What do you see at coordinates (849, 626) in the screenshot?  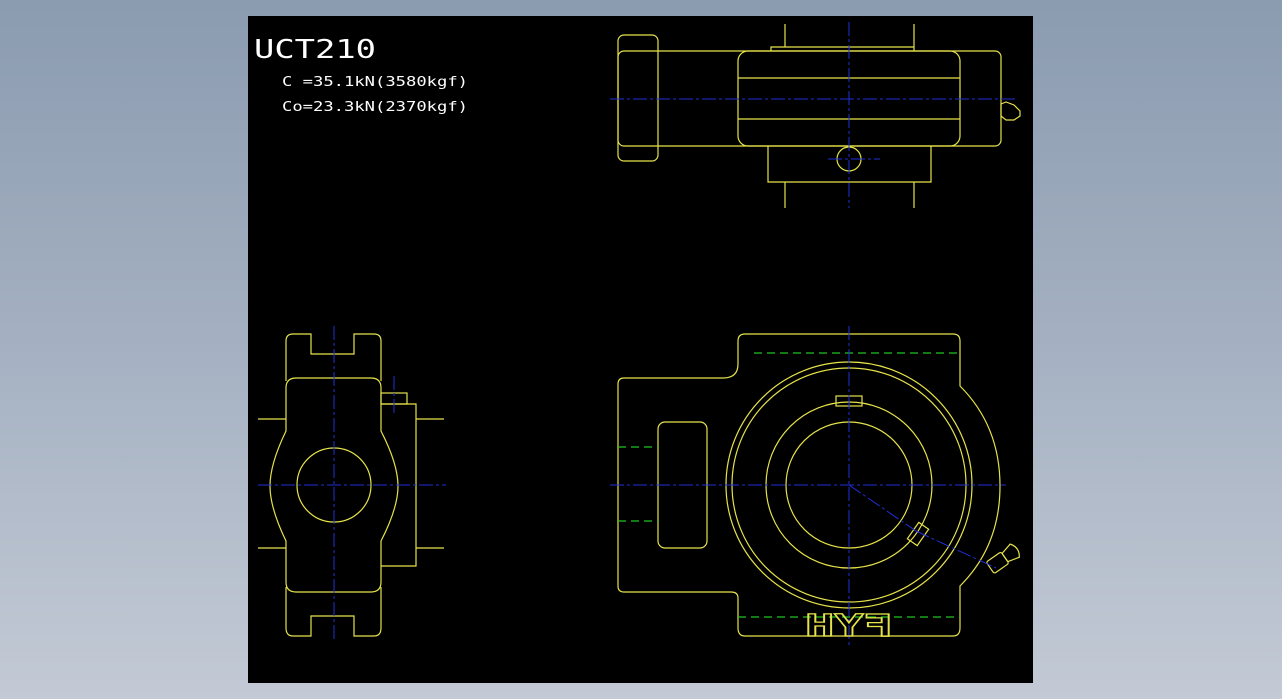 I see `housing-marking: FYH` at bounding box center [849, 626].